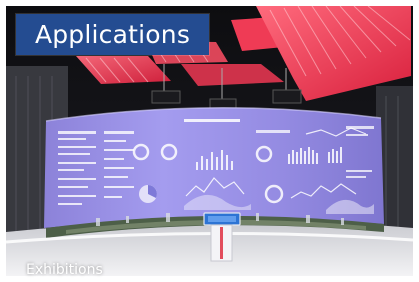  I want to click on photo-caption: Exhibitions, so click(64, 270).